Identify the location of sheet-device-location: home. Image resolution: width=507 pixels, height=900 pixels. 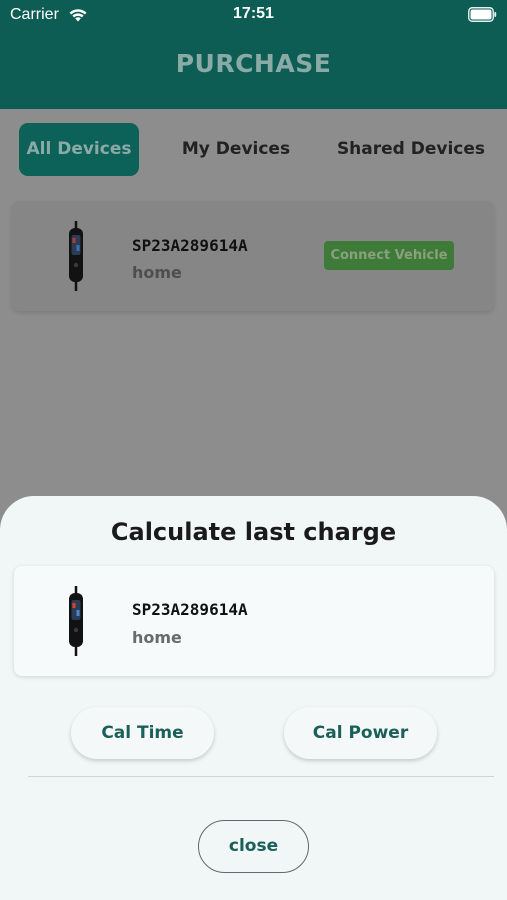
(157, 637).